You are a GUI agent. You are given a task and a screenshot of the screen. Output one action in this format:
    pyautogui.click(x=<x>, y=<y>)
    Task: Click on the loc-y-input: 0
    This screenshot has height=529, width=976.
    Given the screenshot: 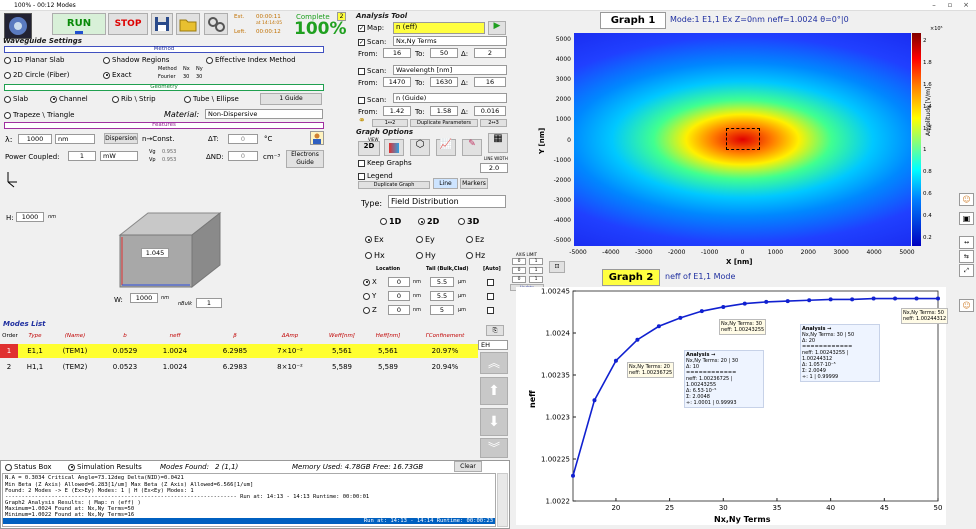 What is the action you would take?
    pyautogui.click(x=399, y=296)
    